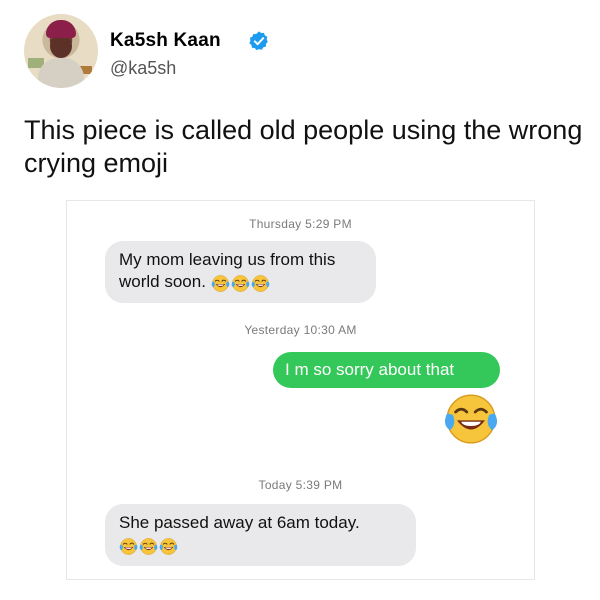 This screenshot has width=600, height=600. What do you see at coordinates (300, 330) in the screenshot?
I see `timestamp: Yesterday 10:30 AM` at bounding box center [300, 330].